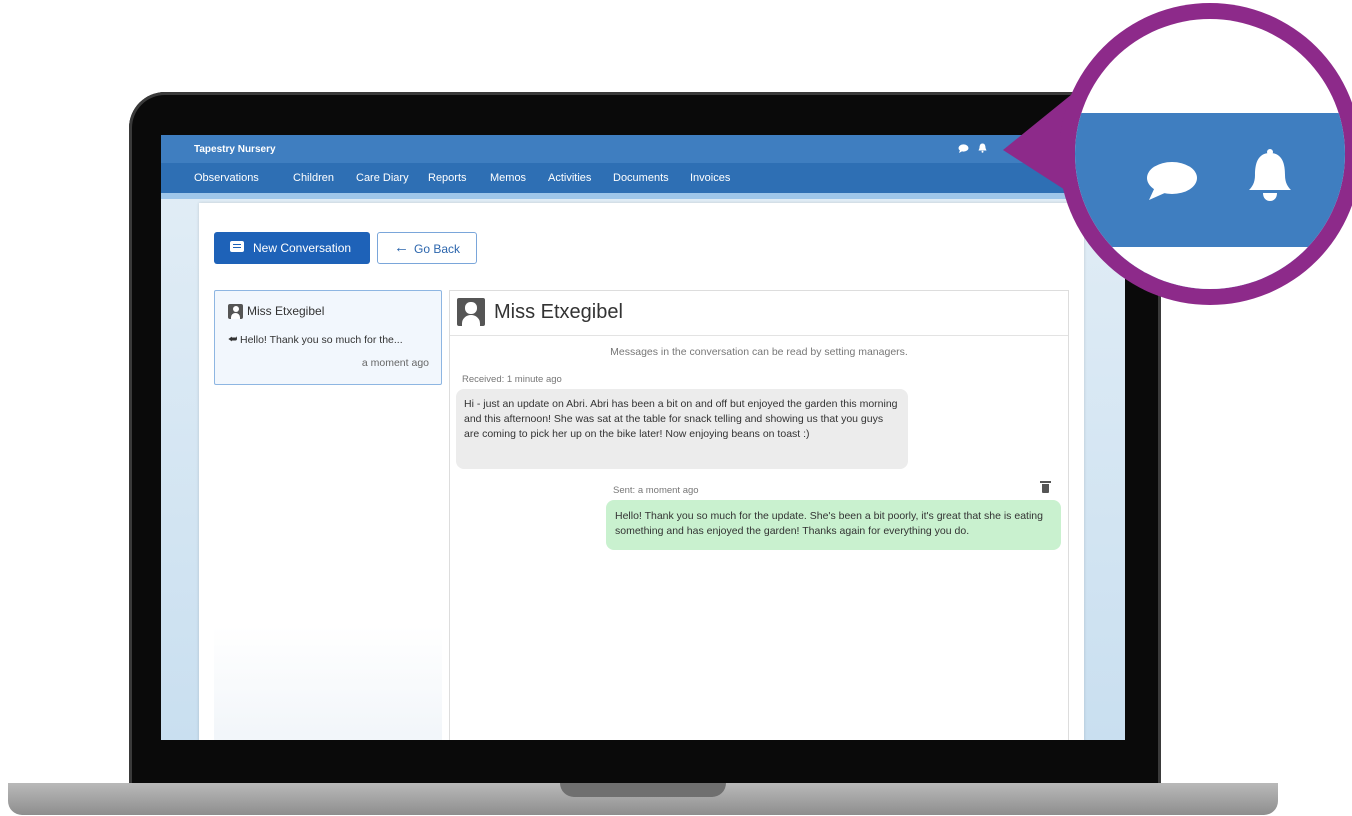  Describe the element at coordinates (1210, 154) in the screenshot. I see `zoom-callout-view` at that location.